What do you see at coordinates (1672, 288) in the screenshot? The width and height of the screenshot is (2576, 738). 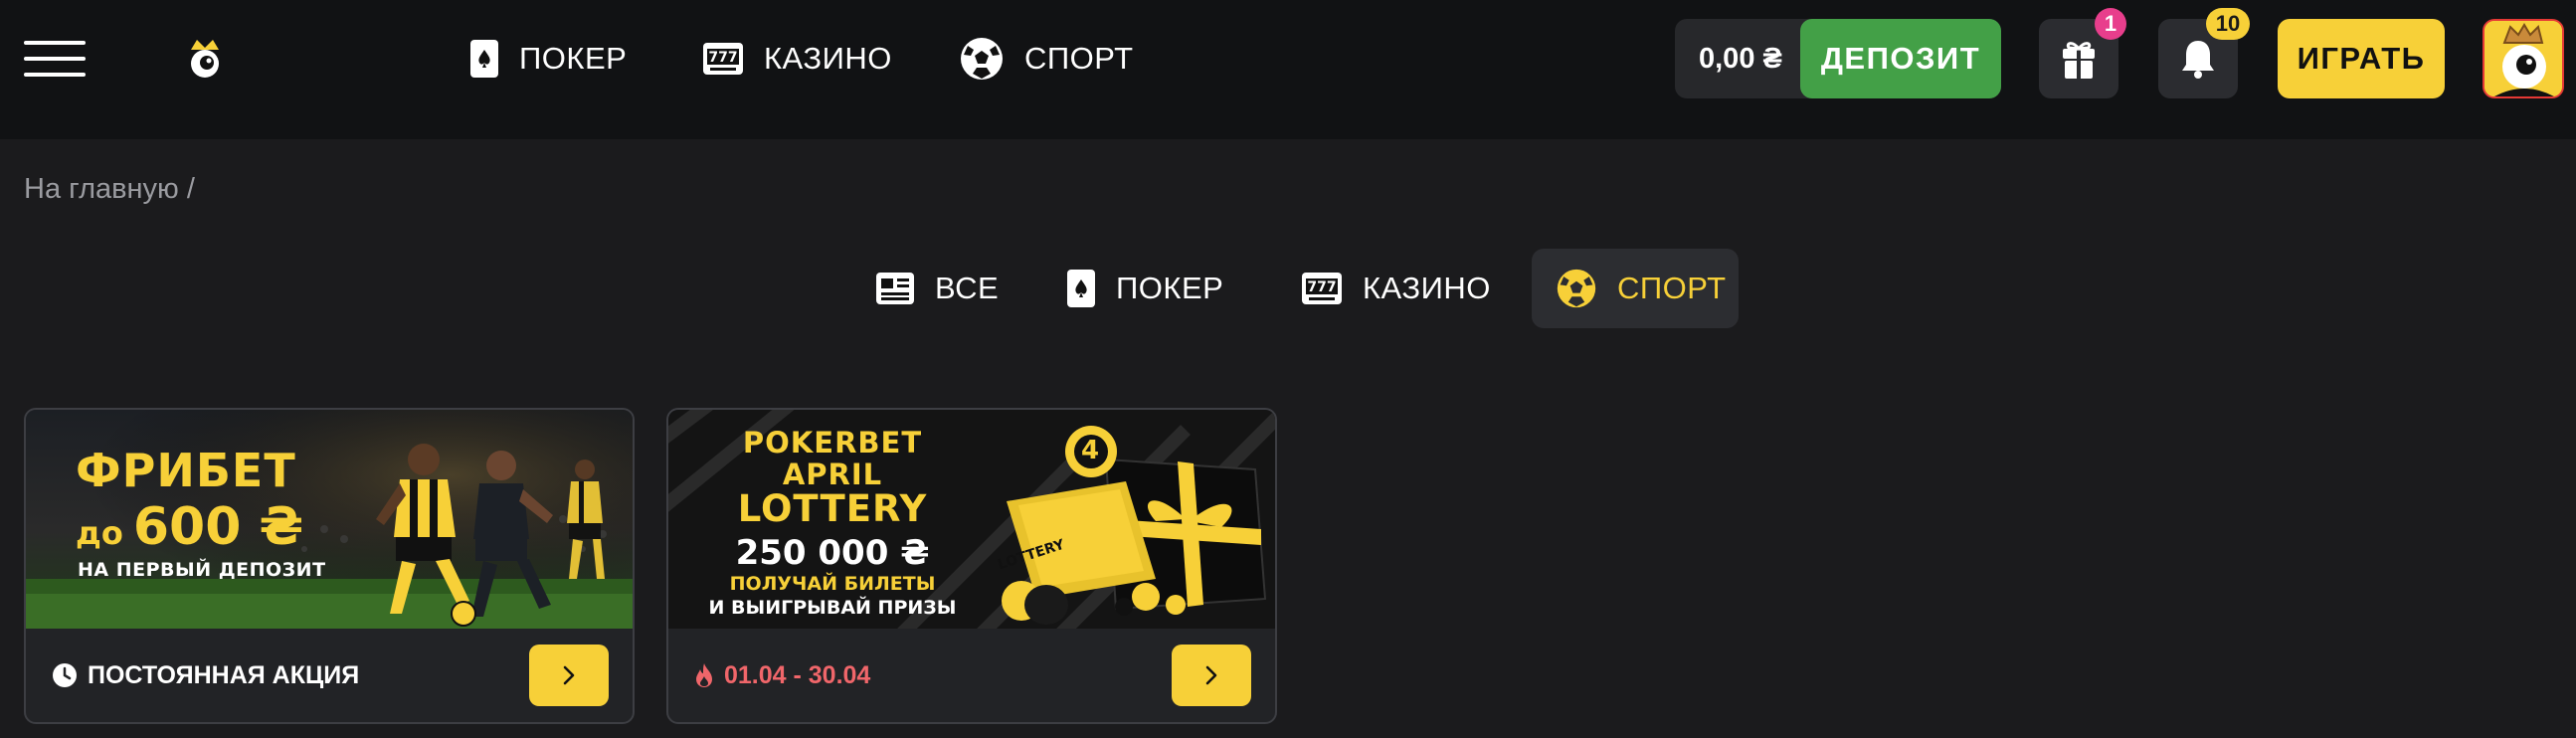 I see `tab-sport-label: СПОРТ` at bounding box center [1672, 288].